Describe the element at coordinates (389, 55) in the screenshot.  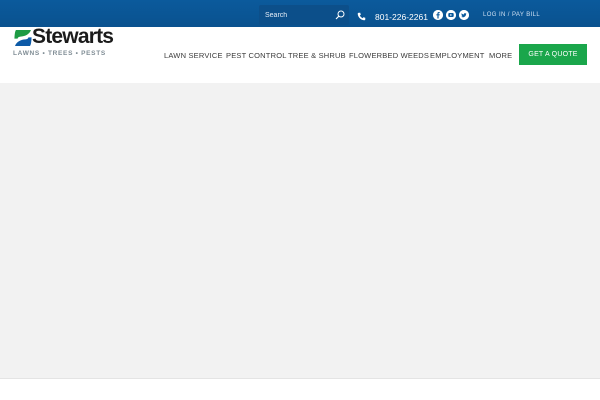
I see `nav-flowerbed-weeds: FLOWERBED WEEDS` at that location.